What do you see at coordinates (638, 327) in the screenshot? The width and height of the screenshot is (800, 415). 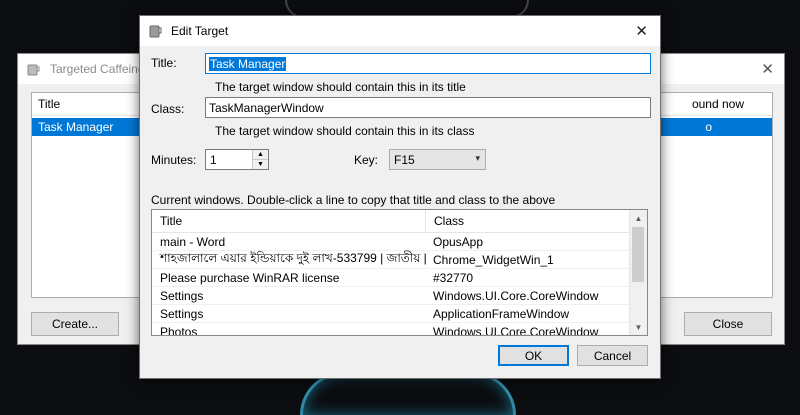 I see `scroll-down-icon: ▼` at bounding box center [638, 327].